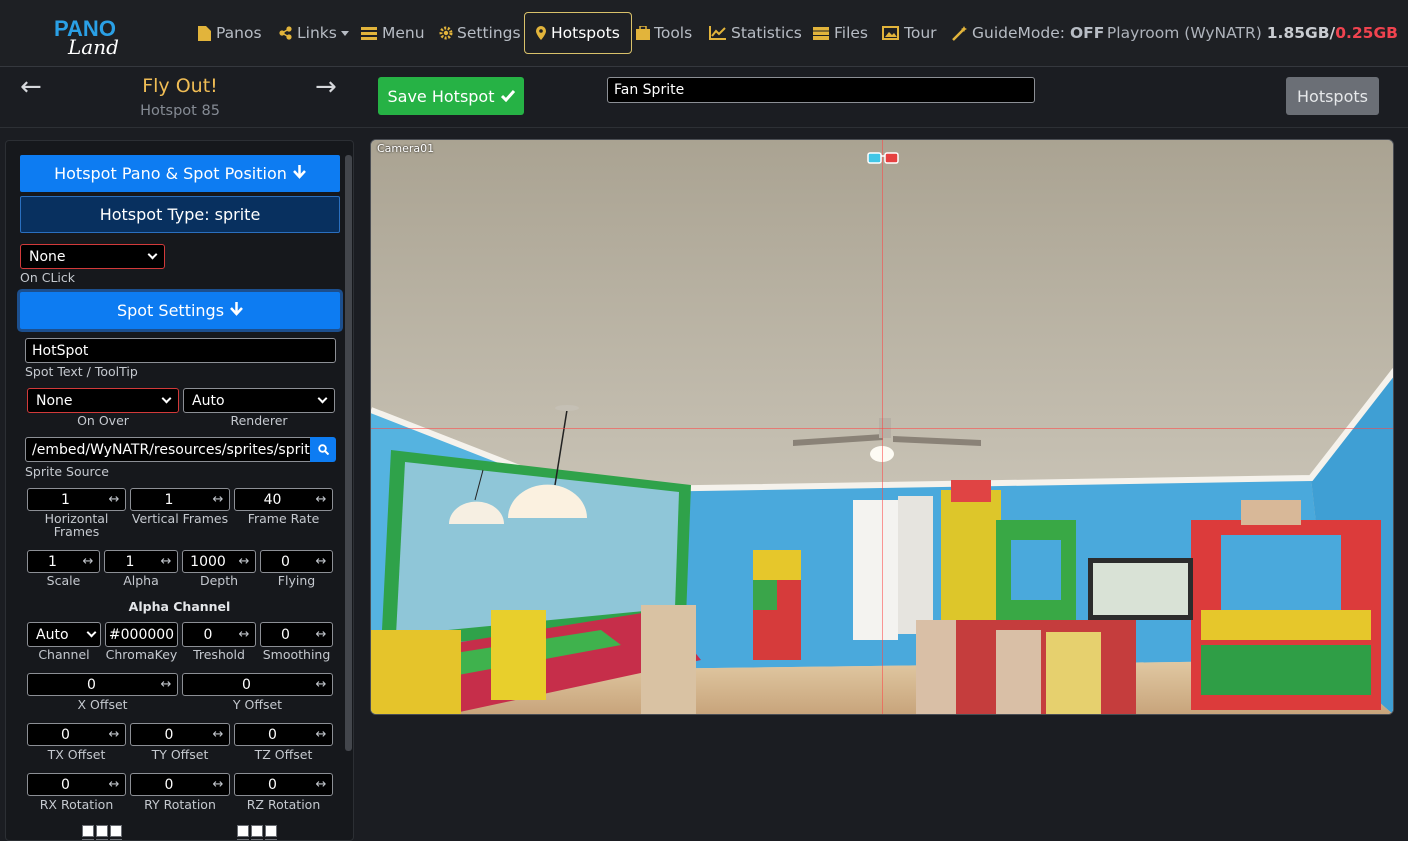 This screenshot has width=1408, height=841. What do you see at coordinates (821, 90) in the screenshot?
I see `hotspot-name-input` at bounding box center [821, 90].